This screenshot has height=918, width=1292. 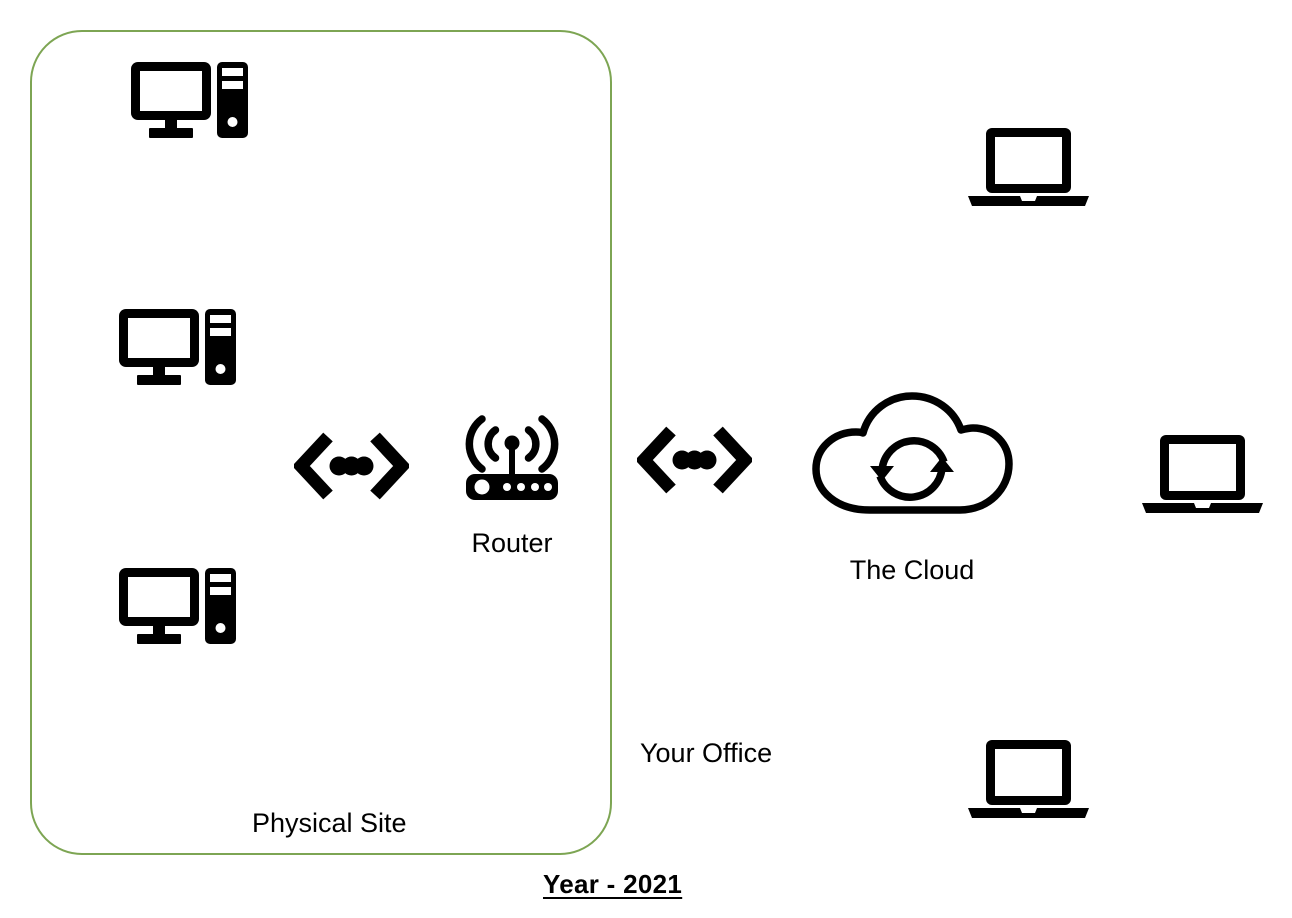 I want to click on year-title-label: Year - 2021, so click(x=613, y=884).